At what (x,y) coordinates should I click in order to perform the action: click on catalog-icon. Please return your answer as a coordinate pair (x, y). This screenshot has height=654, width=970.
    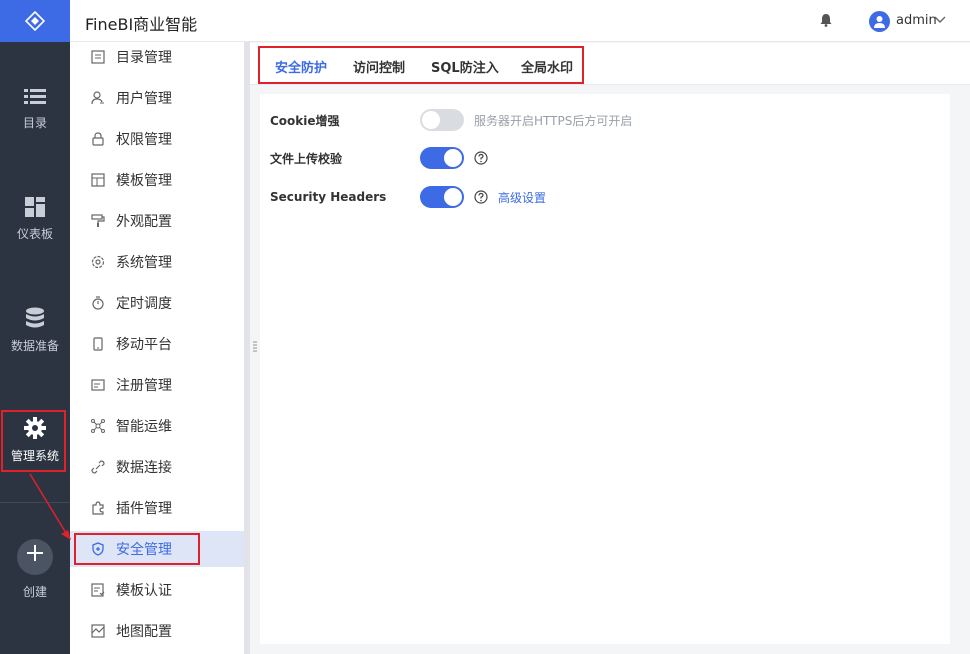
    Looking at the image, I should click on (98, 57).